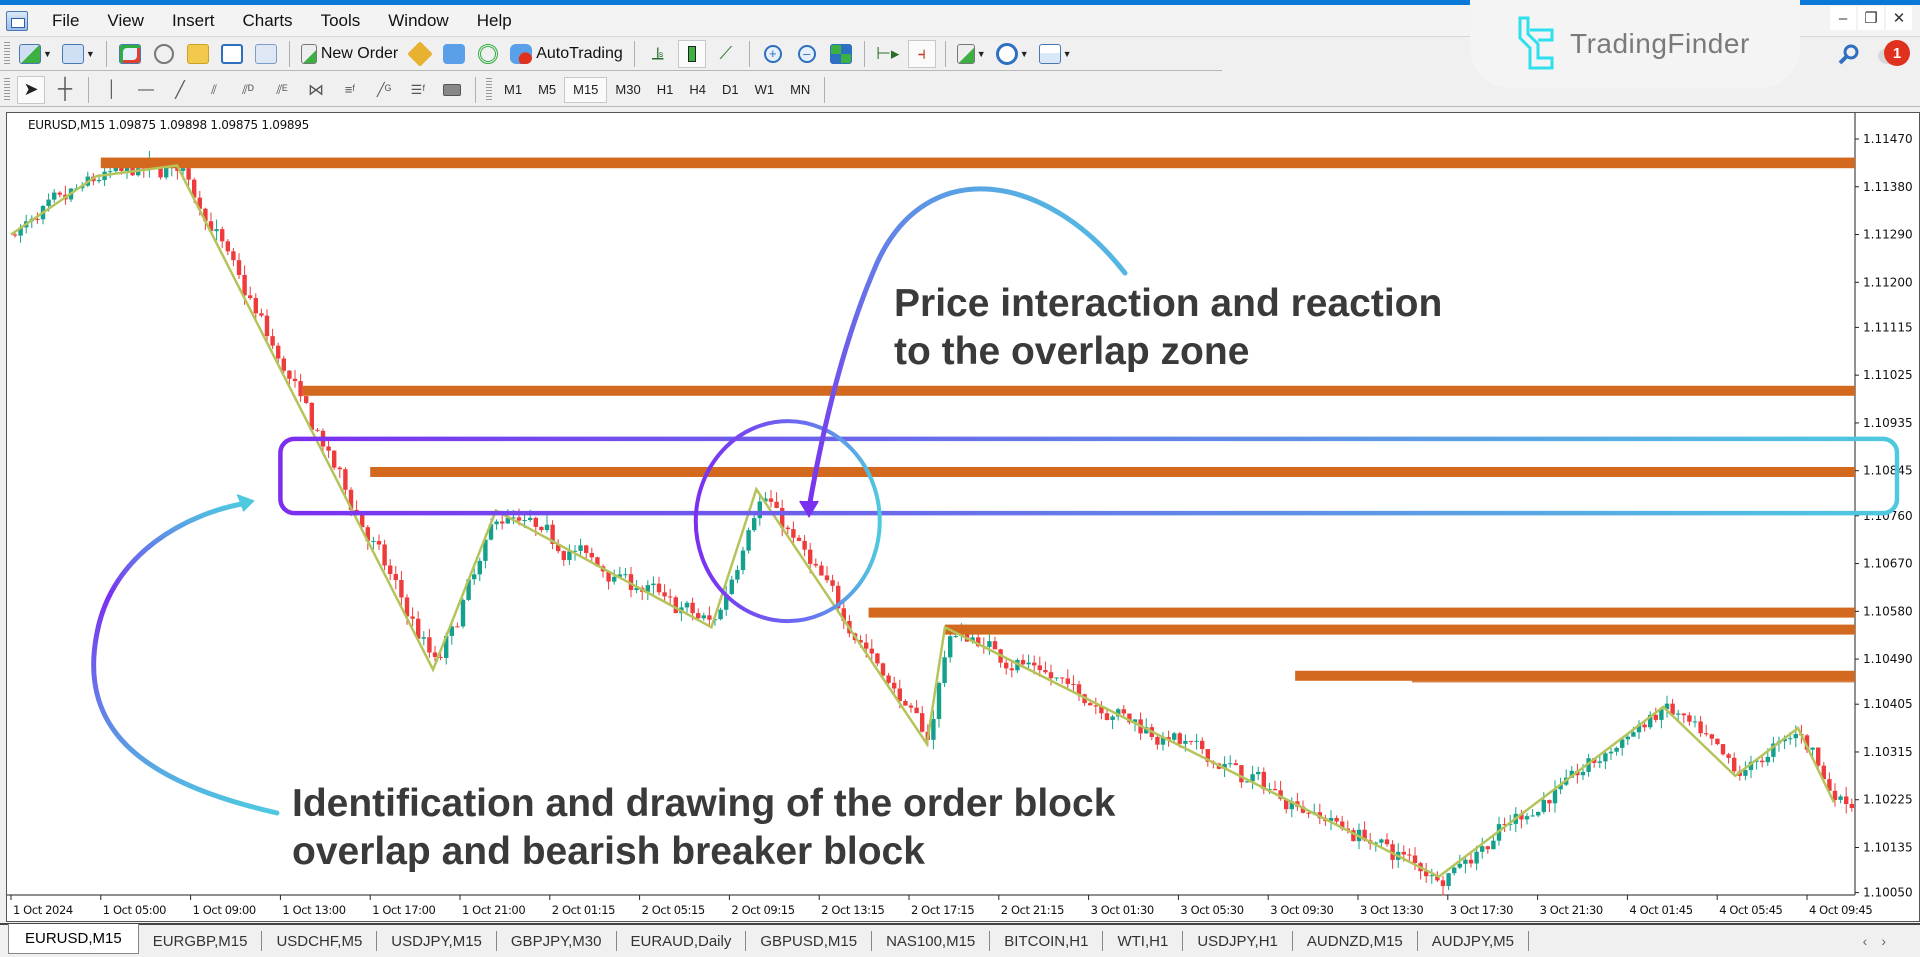 The width and height of the screenshot is (1920, 957). What do you see at coordinates (437, 941) in the screenshot?
I see `tab-usdjpy-m15: USDJPY,M15` at bounding box center [437, 941].